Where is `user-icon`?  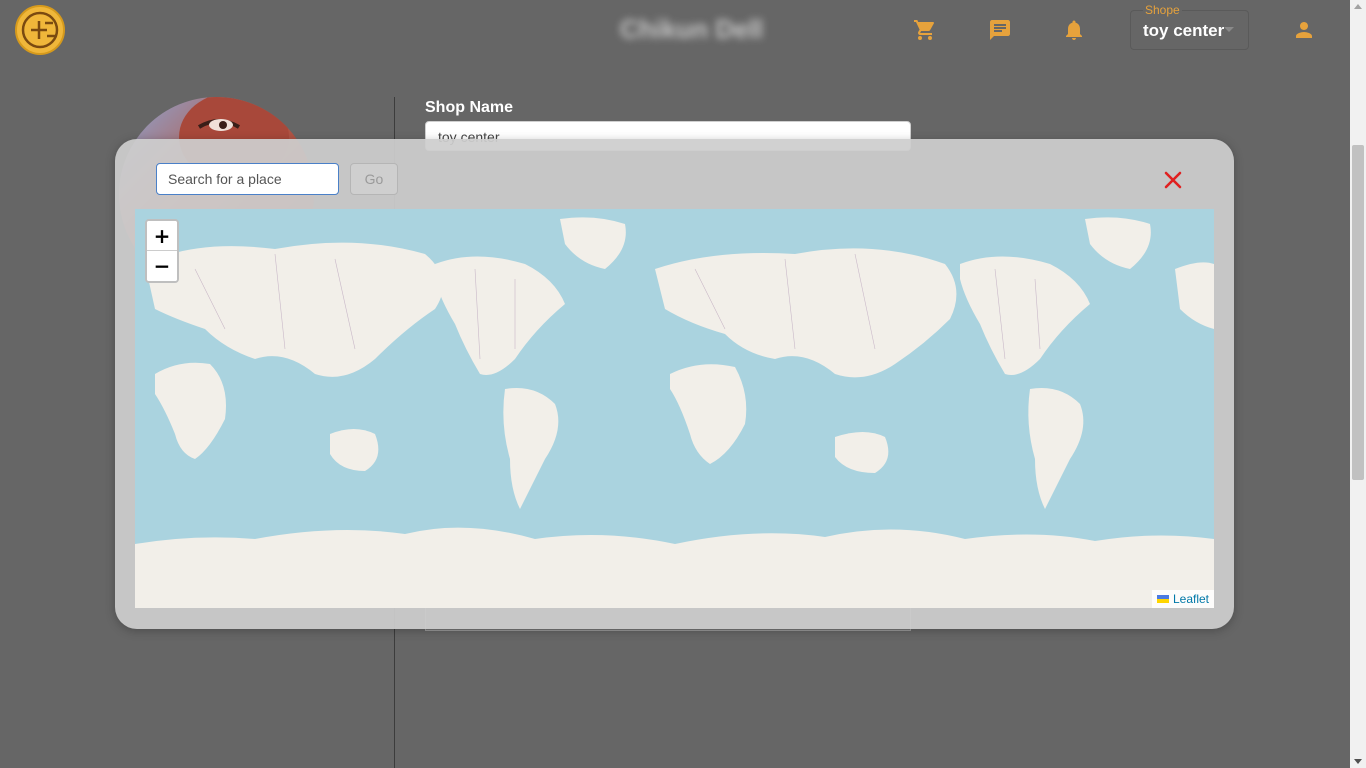
user-icon is located at coordinates (1304, 30).